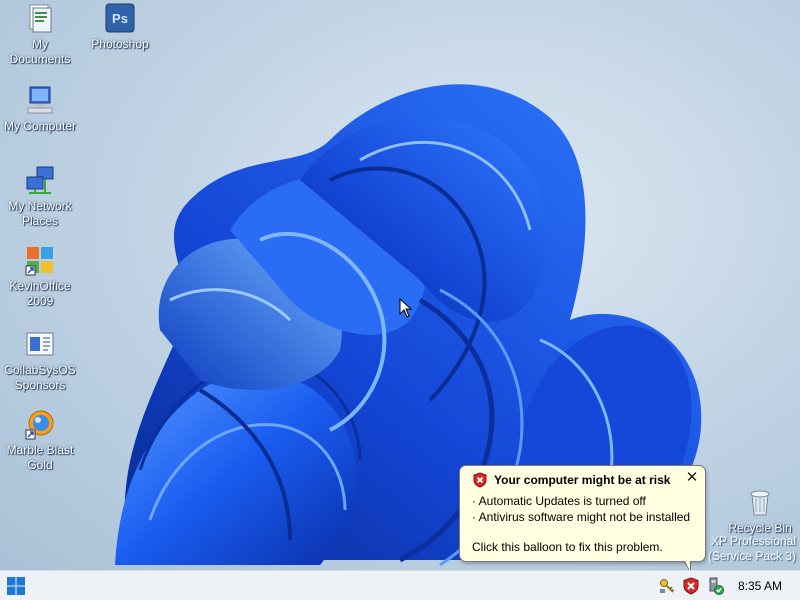 Image resolution: width=800 pixels, height=600 pixels. Describe the element at coordinates (40, 377) in the screenshot. I see `desktop-icon-label: CollabSysOS Sponsors` at that location.